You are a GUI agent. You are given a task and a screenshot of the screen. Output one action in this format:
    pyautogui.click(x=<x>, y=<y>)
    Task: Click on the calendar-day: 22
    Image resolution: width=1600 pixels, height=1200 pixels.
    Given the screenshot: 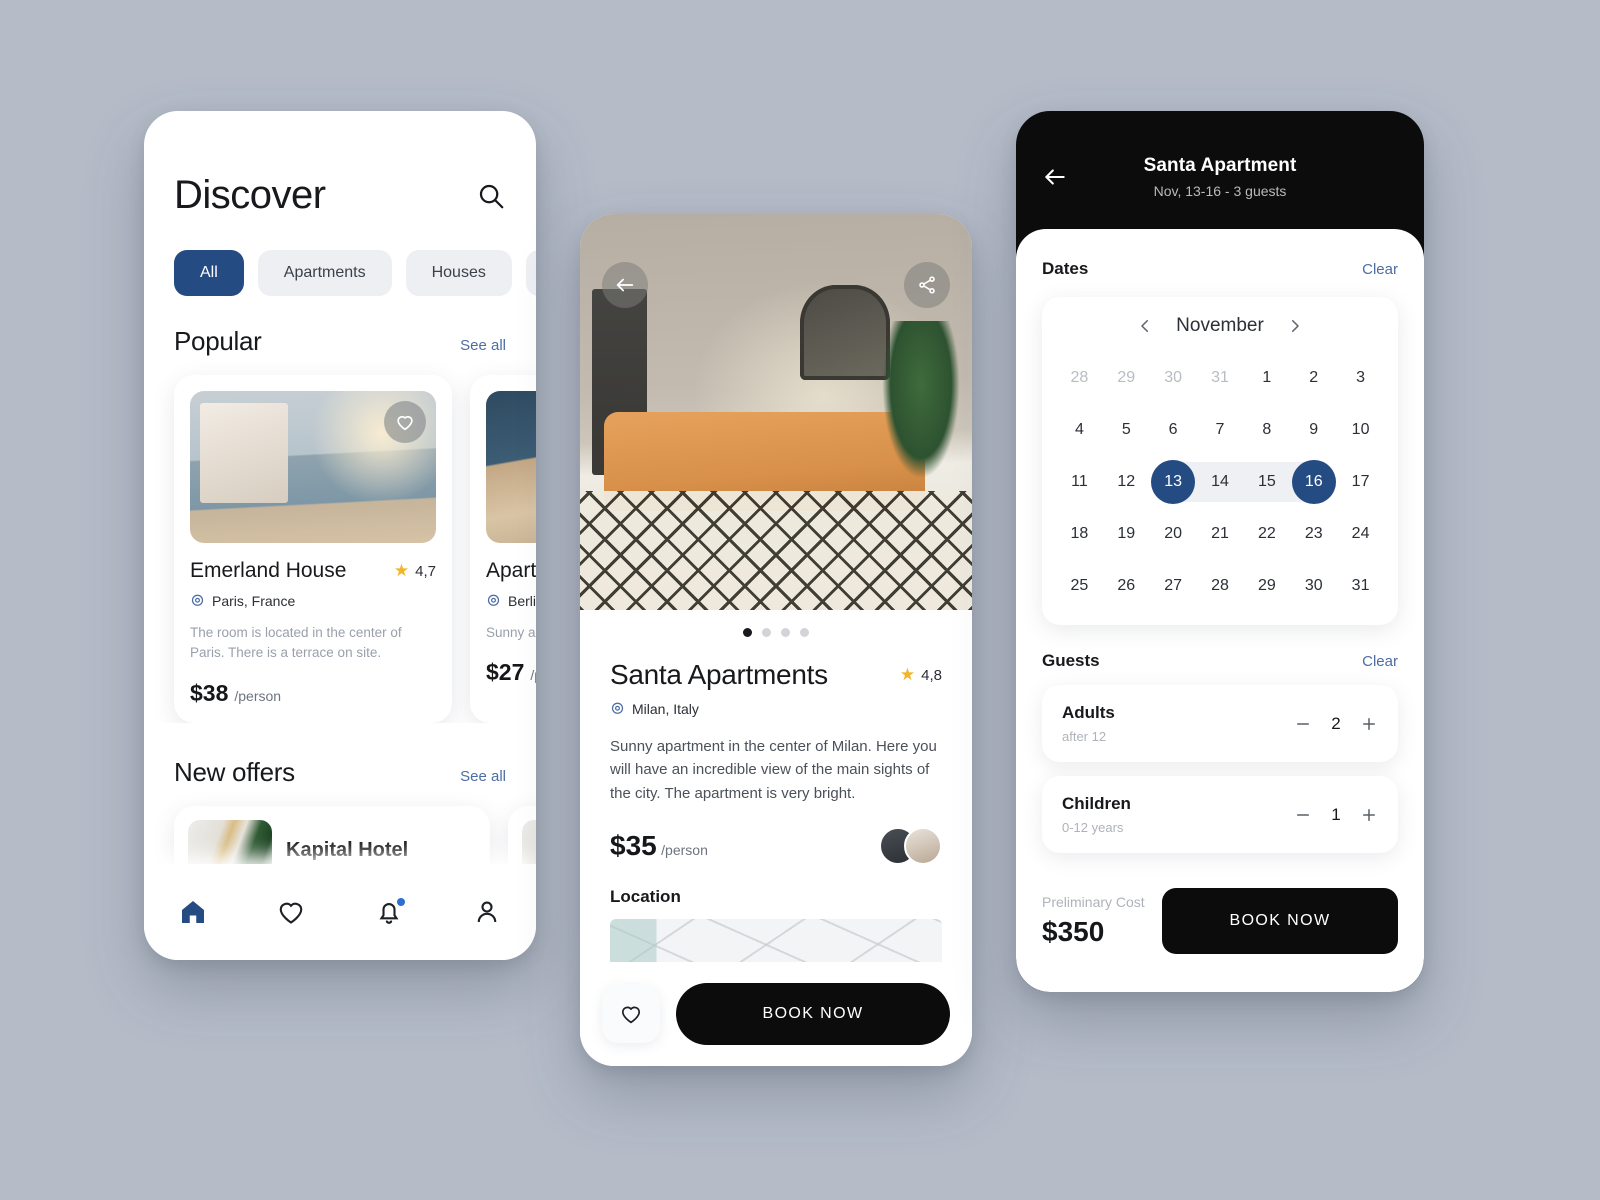 What is the action you would take?
    pyautogui.click(x=1266, y=534)
    